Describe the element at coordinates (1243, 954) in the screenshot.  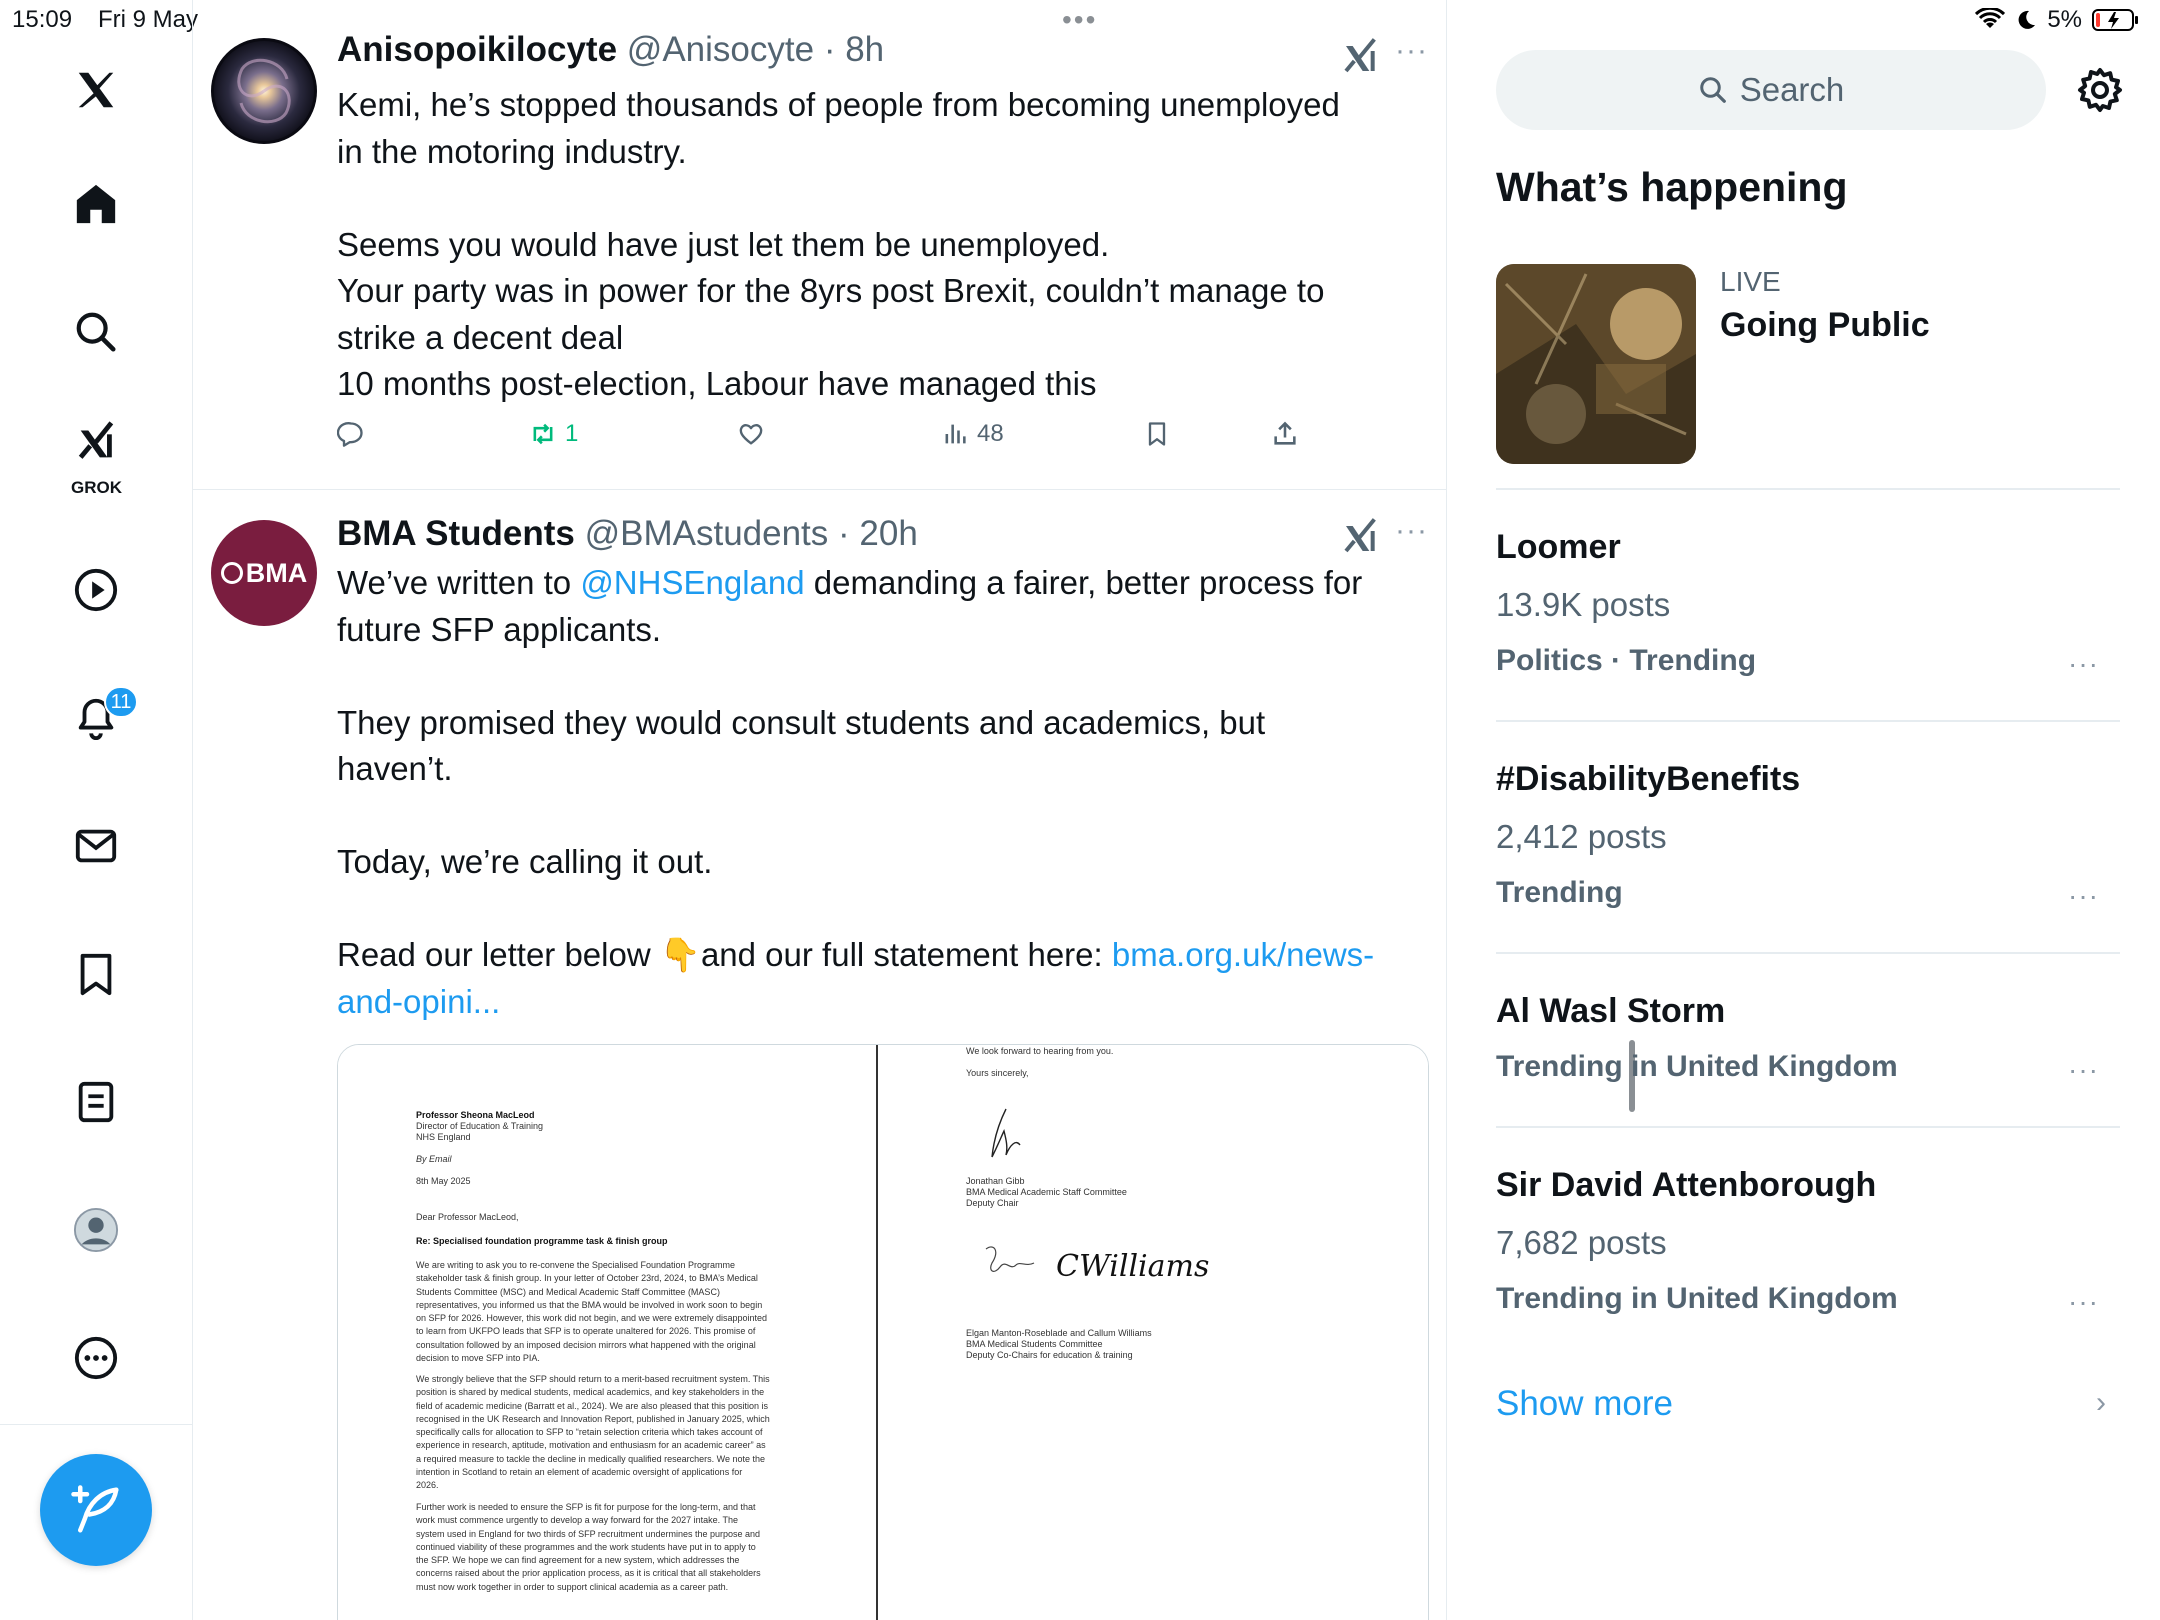
I see `statement-link: bma.org.uk/news-` at that location.